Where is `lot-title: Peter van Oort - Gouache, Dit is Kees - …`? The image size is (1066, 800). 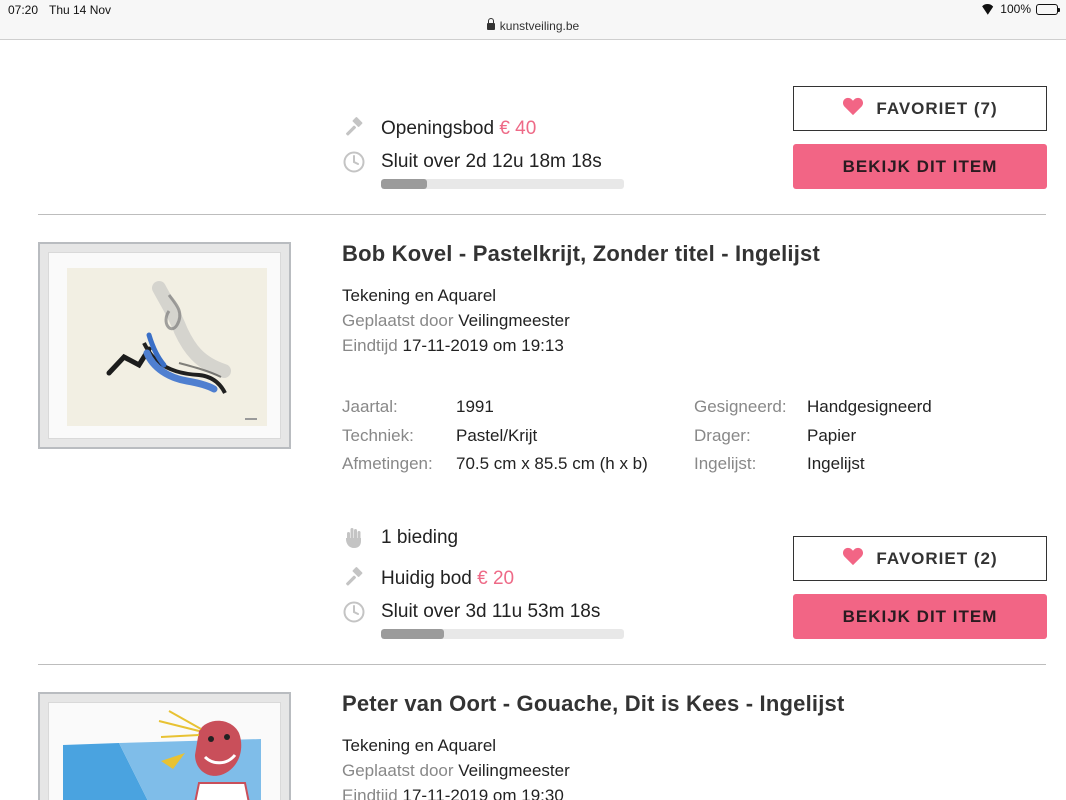
lot-title: Peter van Oort - Gouache, Dit is Kees - … is located at coordinates (593, 704).